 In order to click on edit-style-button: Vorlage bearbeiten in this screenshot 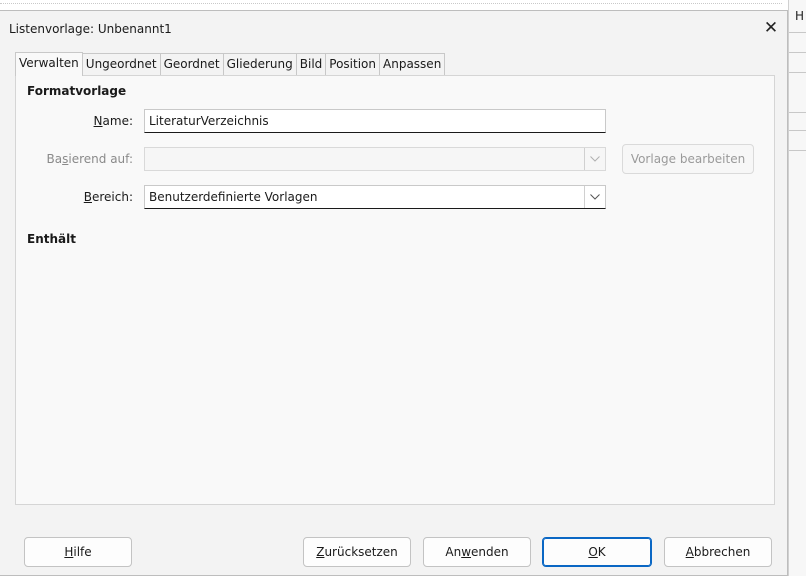, I will do `click(688, 159)`.